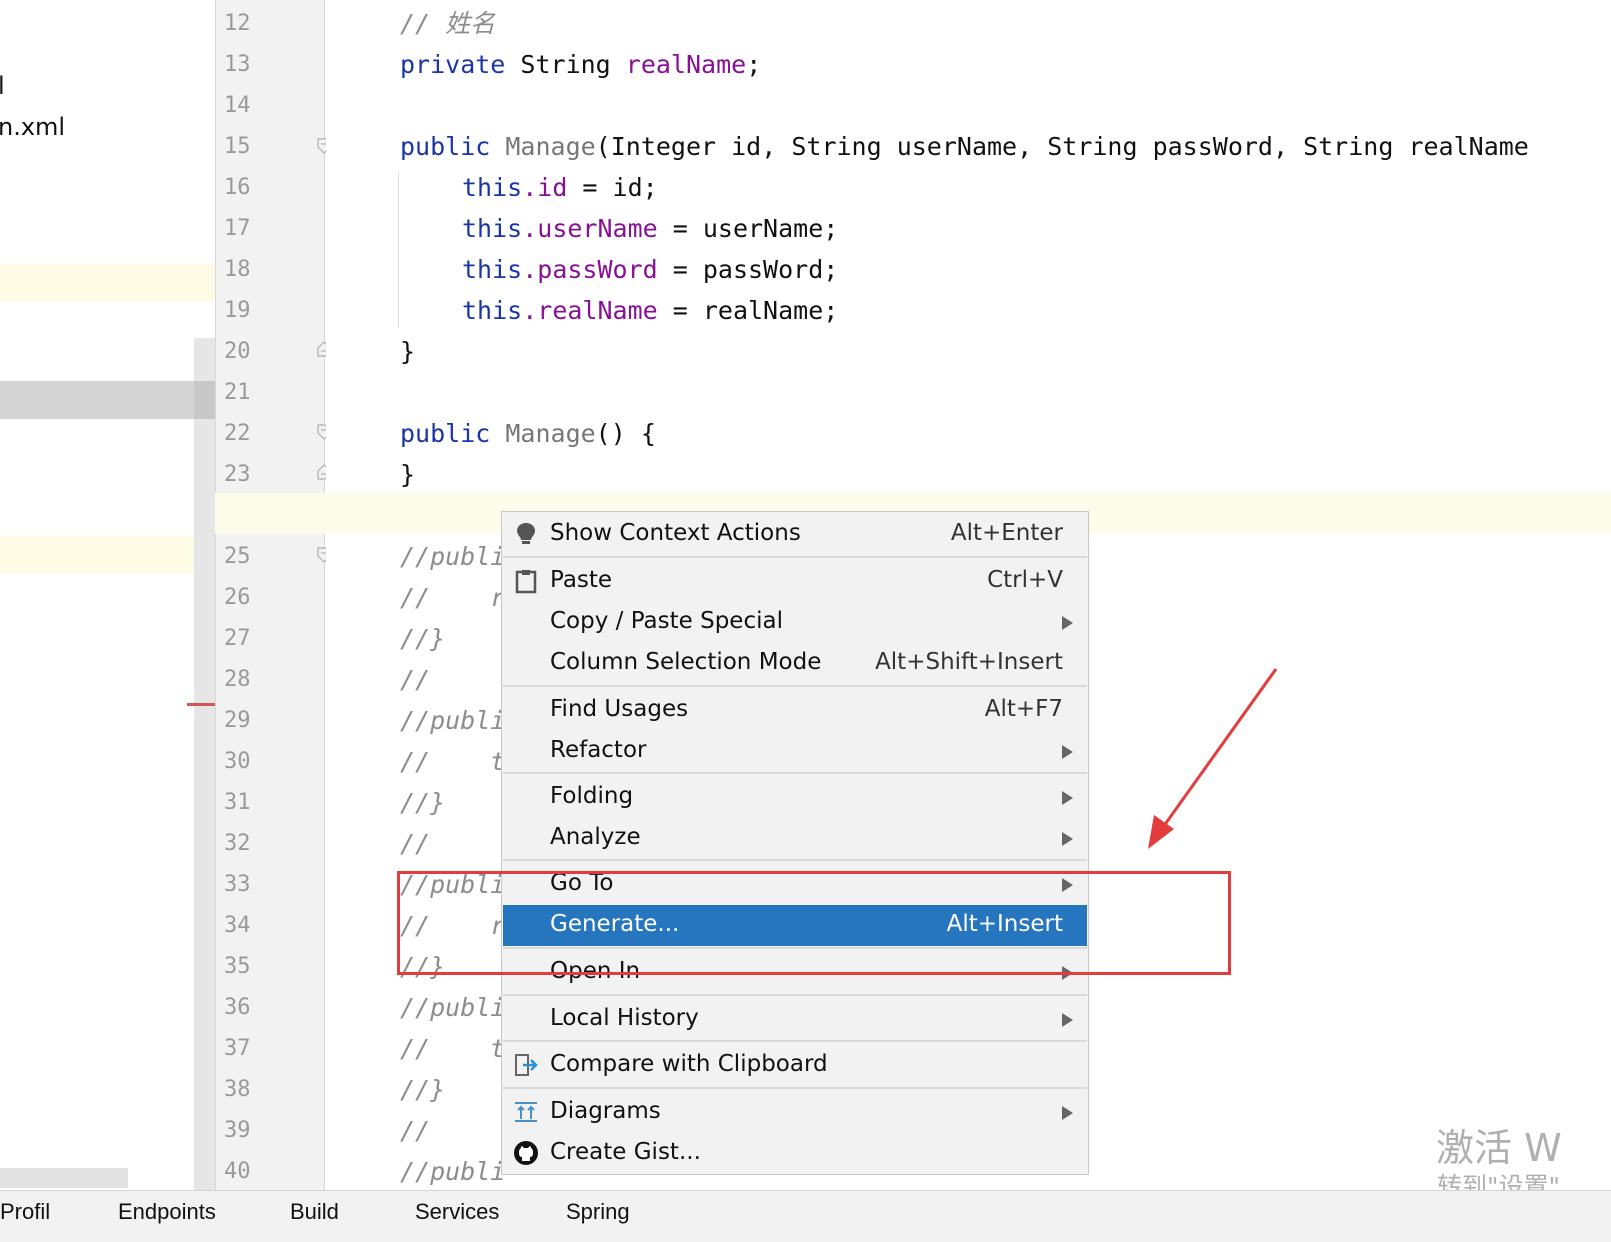 This screenshot has width=1611, height=1242. Describe the element at coordinates (237, 966) in the screenshot. I see `line-number: 35` at that location.